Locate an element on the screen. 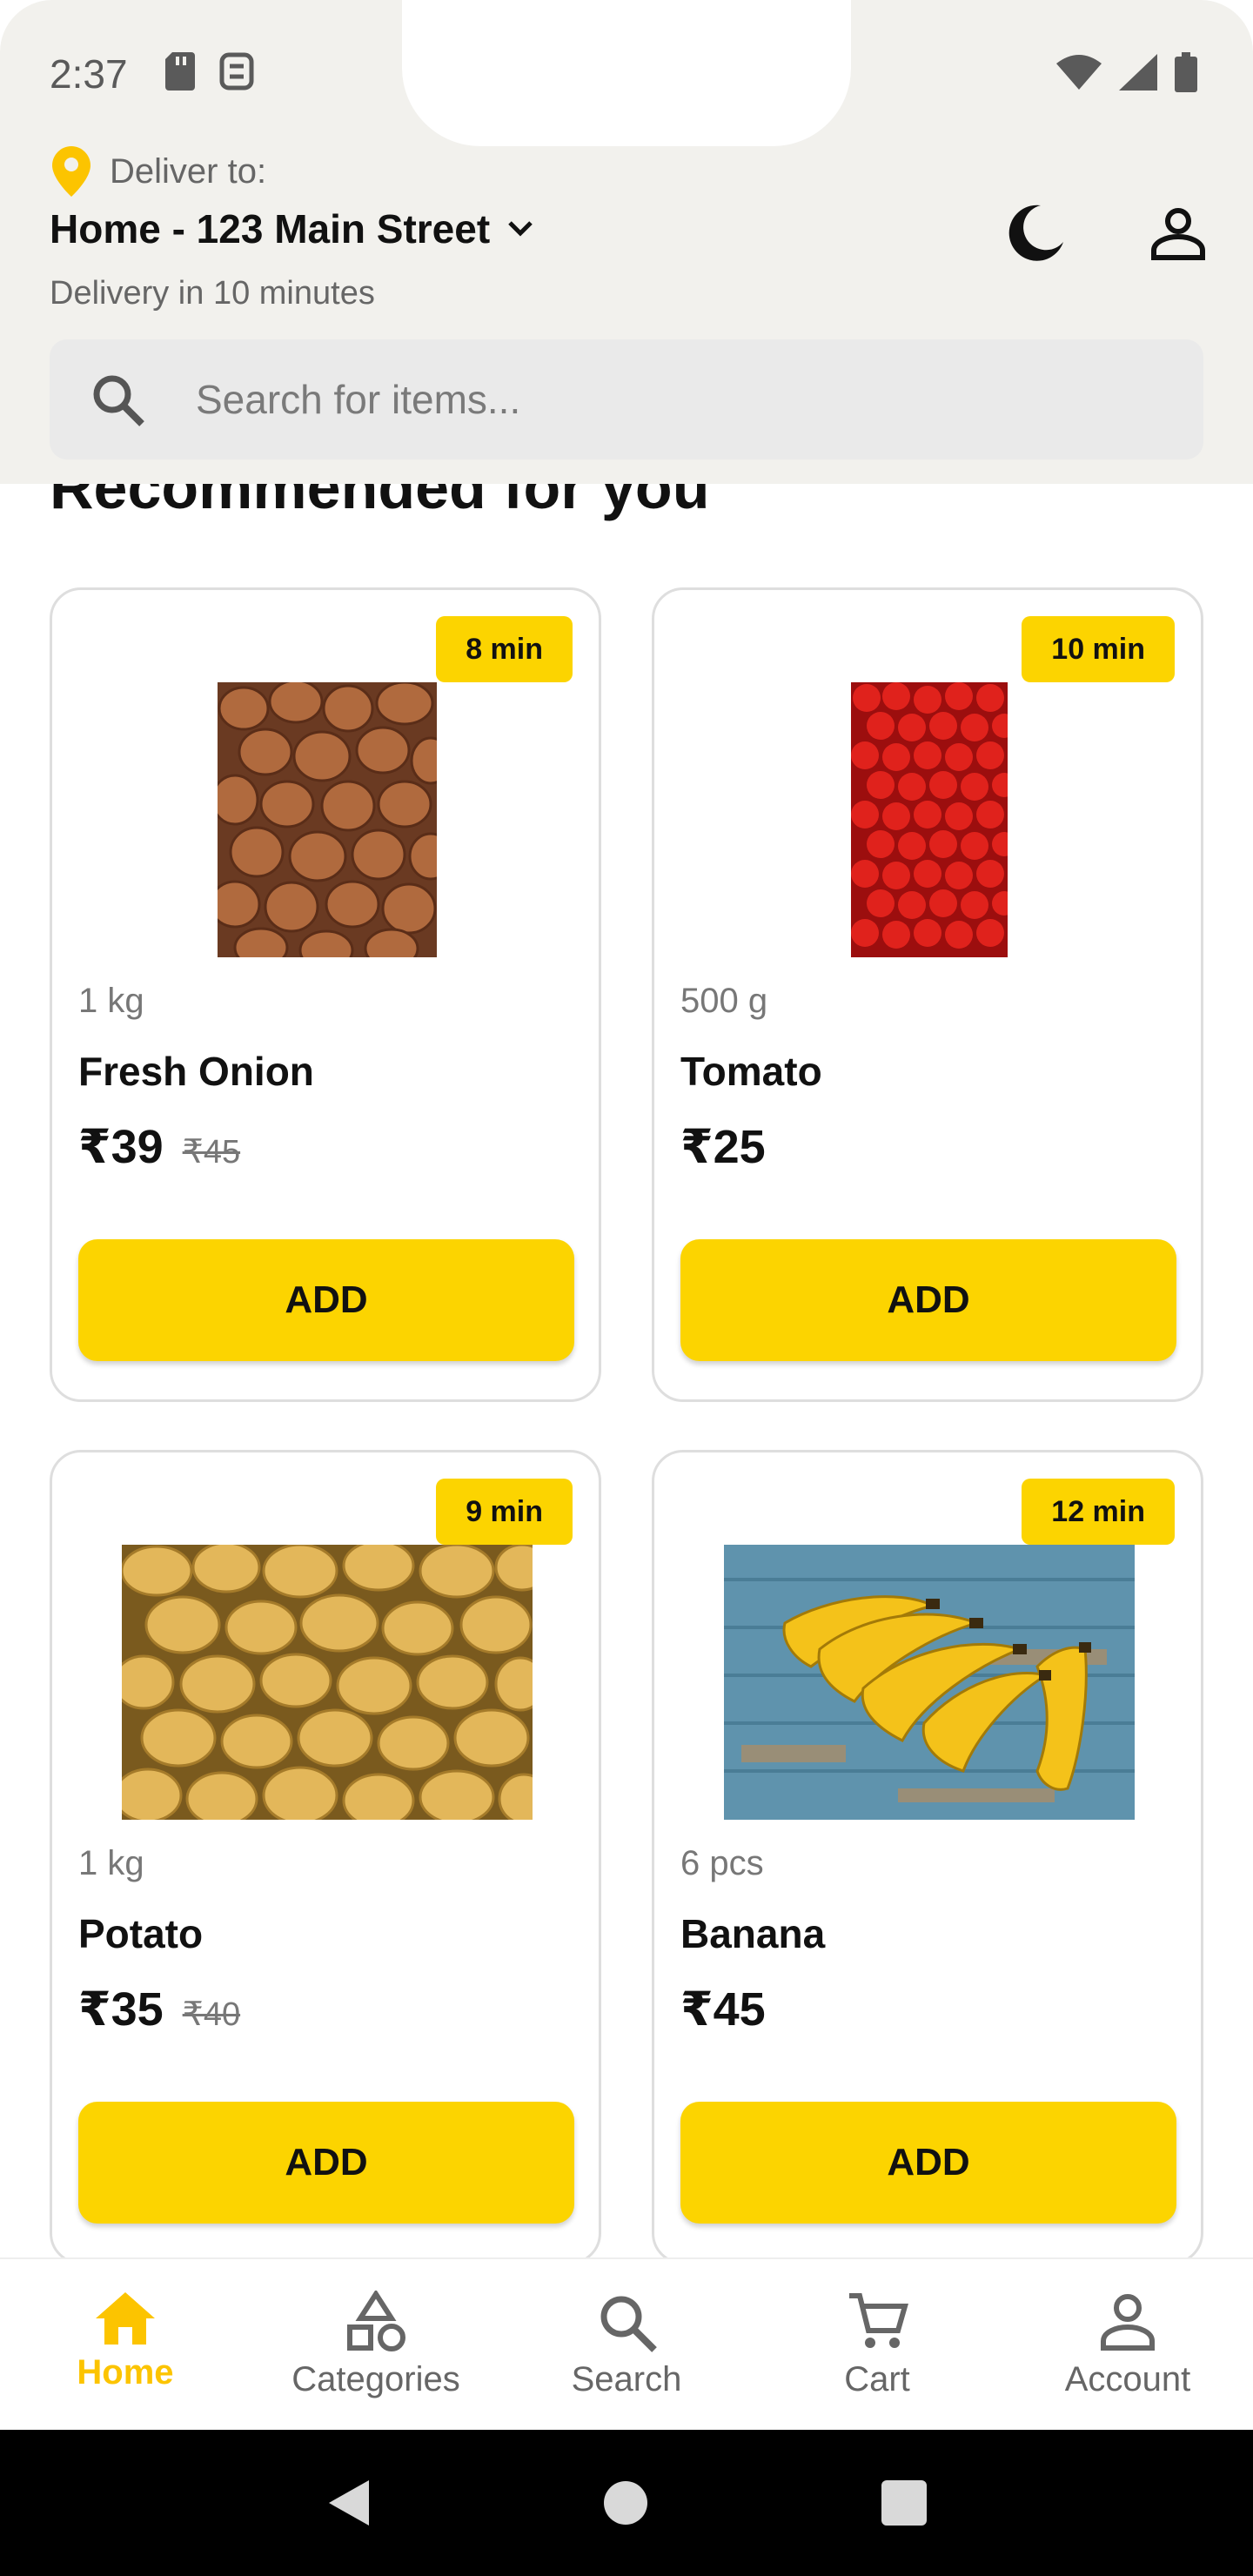 Image resolution: width=1253 pixels, height=2576 pixels. profile-button is located at coordinates (1178, 234).